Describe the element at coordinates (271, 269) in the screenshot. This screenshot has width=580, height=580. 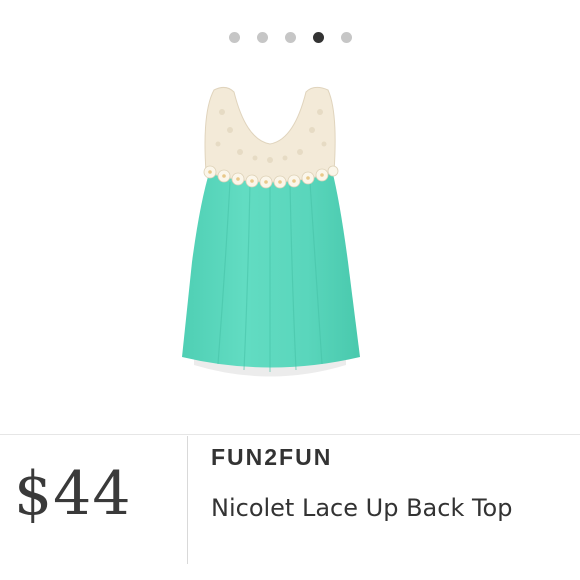
I see `top-body` at that location.